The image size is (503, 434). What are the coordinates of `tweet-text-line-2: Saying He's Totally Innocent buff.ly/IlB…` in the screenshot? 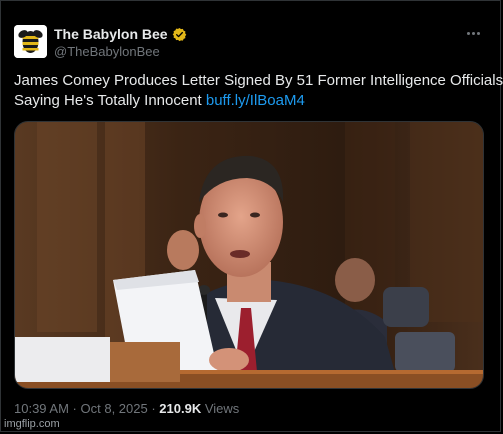 It's located at (254, 101).